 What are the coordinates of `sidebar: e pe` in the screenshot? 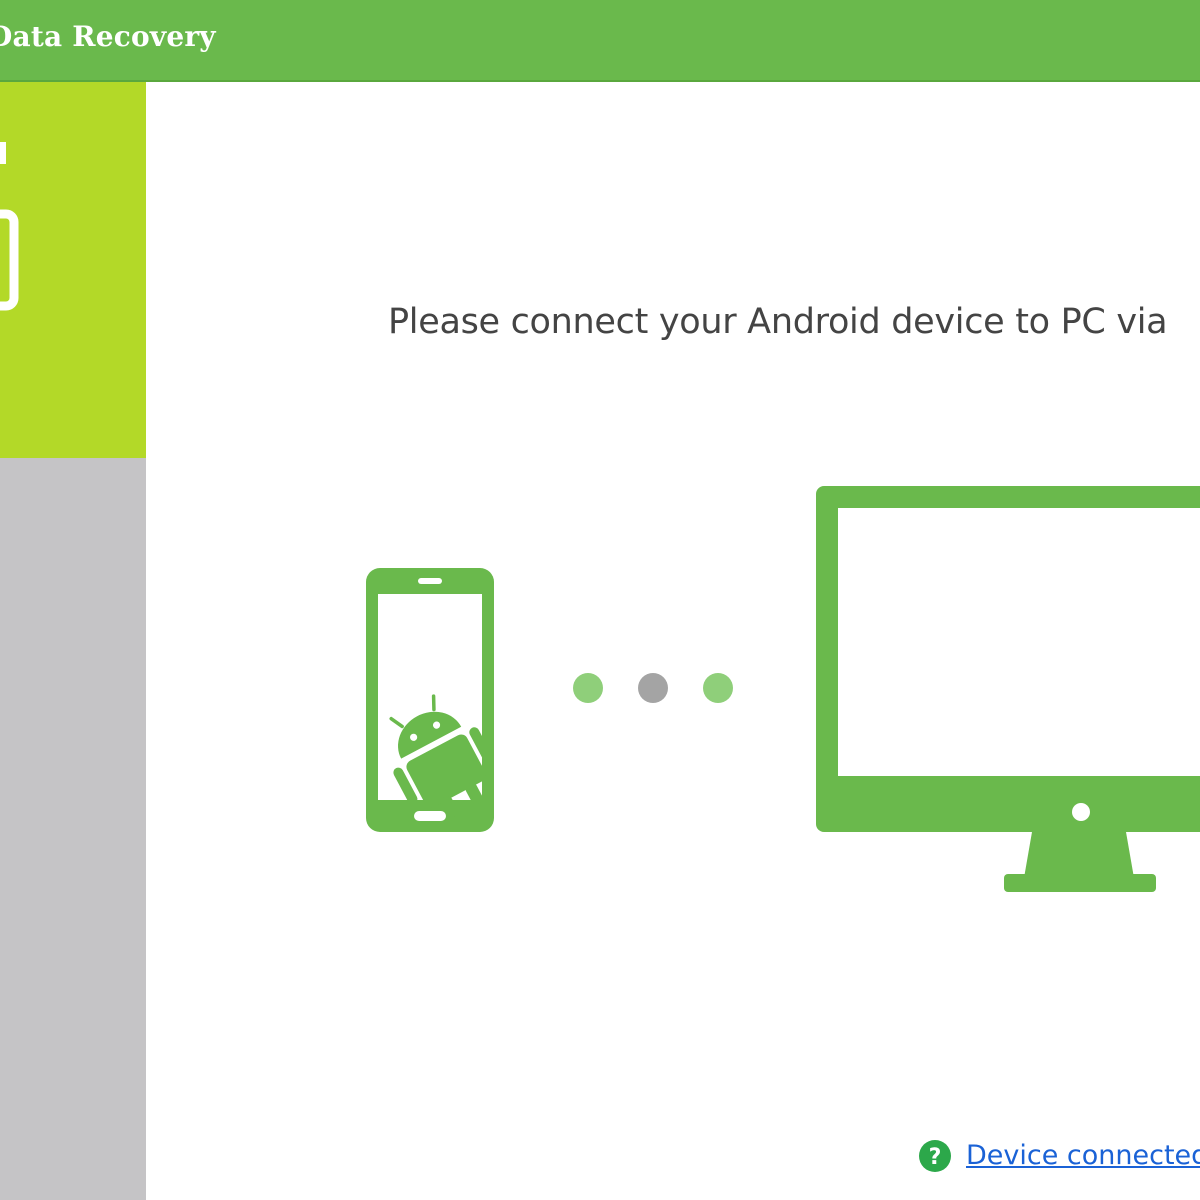 It's located at (73, 641).